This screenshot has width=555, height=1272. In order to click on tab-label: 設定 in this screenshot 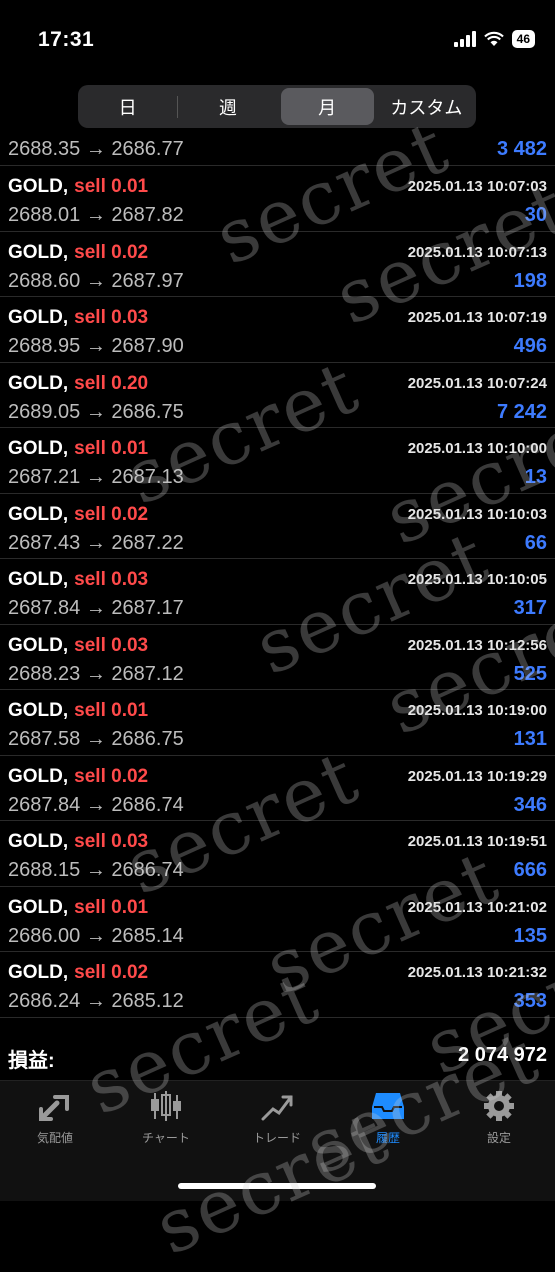, I will do `click(498, 1138)`.